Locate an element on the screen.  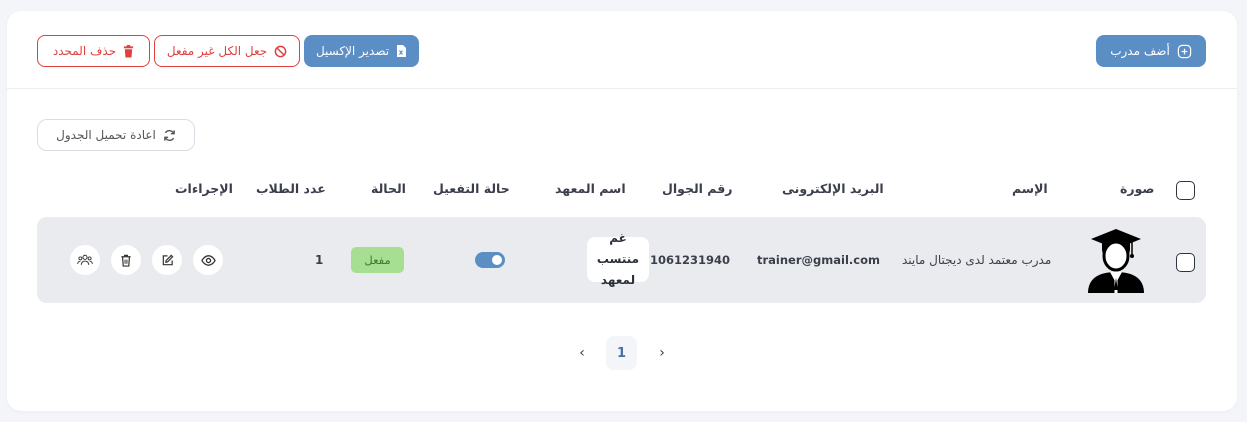
students-button is located at coordinates (85, 260).